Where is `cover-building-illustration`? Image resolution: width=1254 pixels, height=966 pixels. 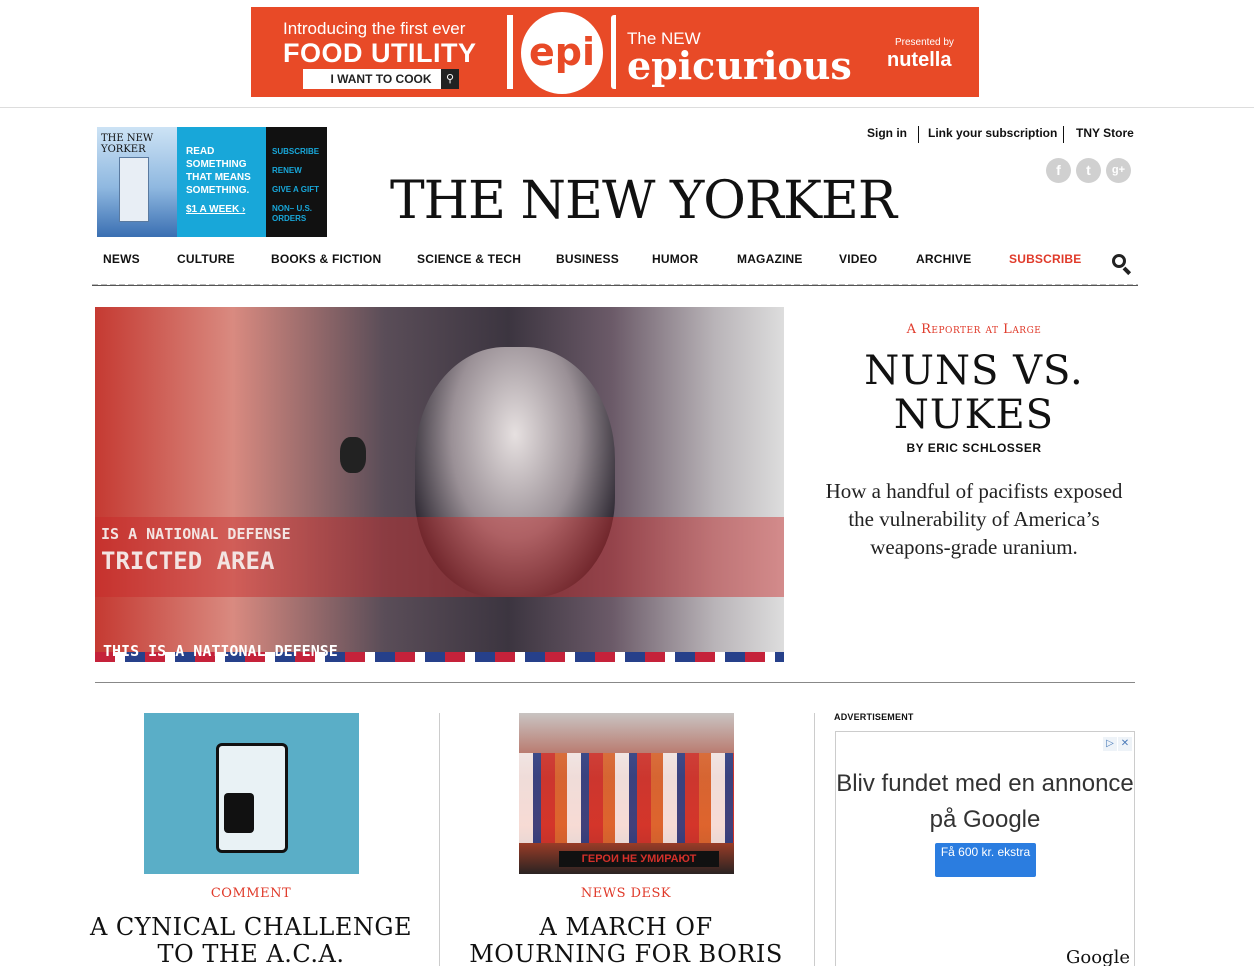
cover-building-illustration is located at coordinates (134, 189).